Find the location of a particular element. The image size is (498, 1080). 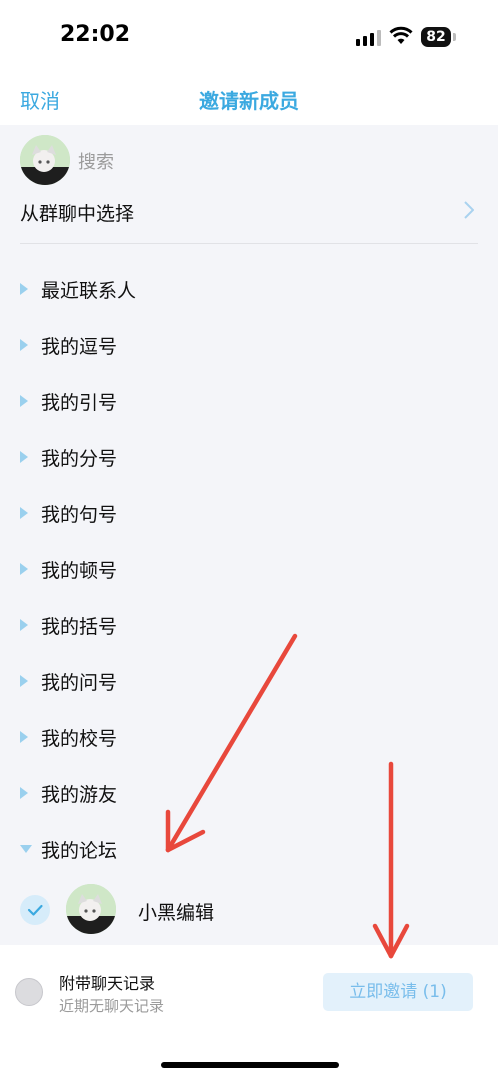

nav-bar: 取消 邀请新成员 is located at coordinates (249, 100).